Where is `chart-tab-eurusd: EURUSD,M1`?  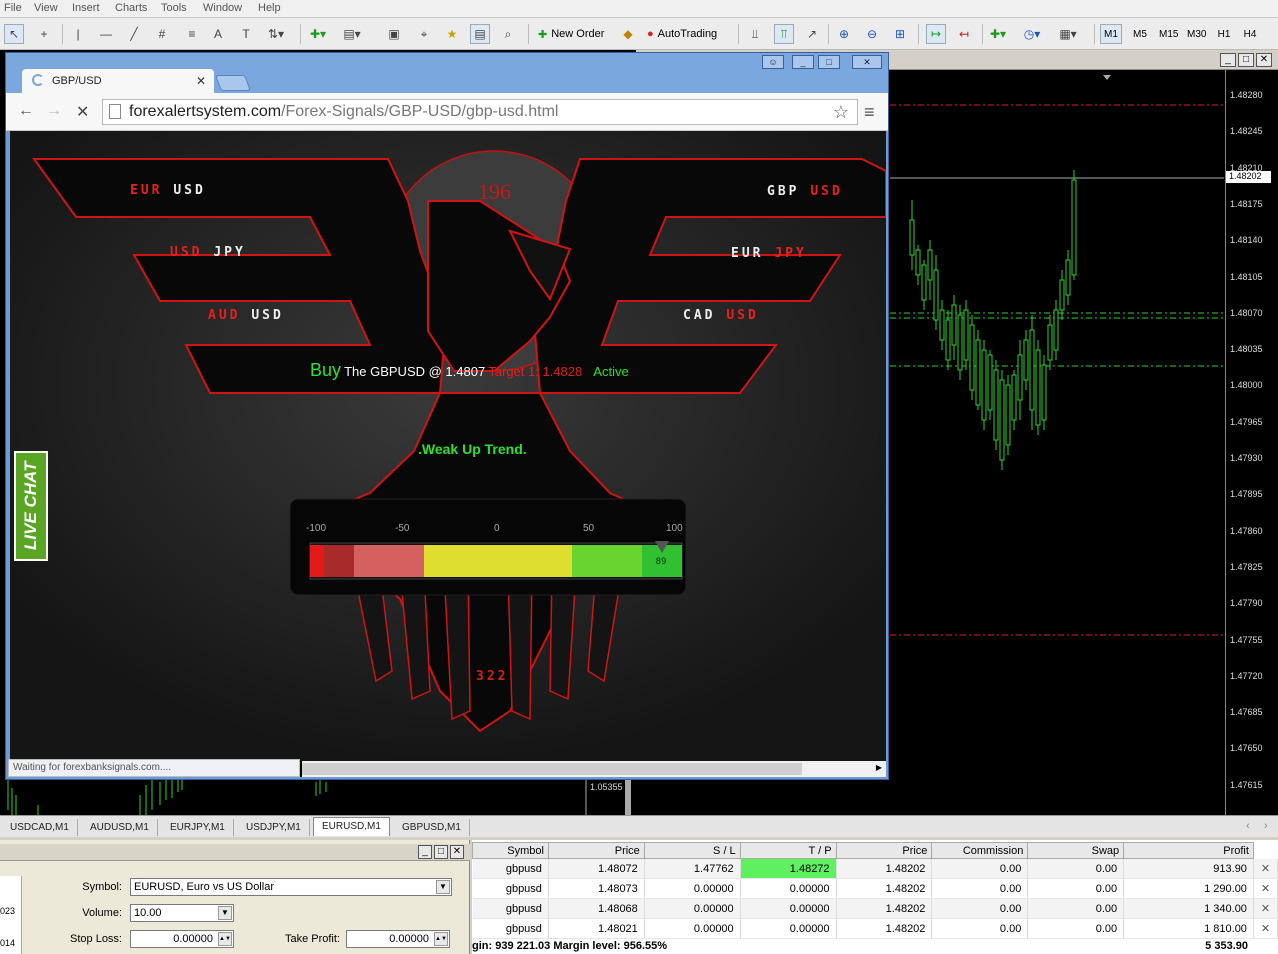
chart-tab-eurusd: EURUSD,M1 is located at coordinates (351, 826).